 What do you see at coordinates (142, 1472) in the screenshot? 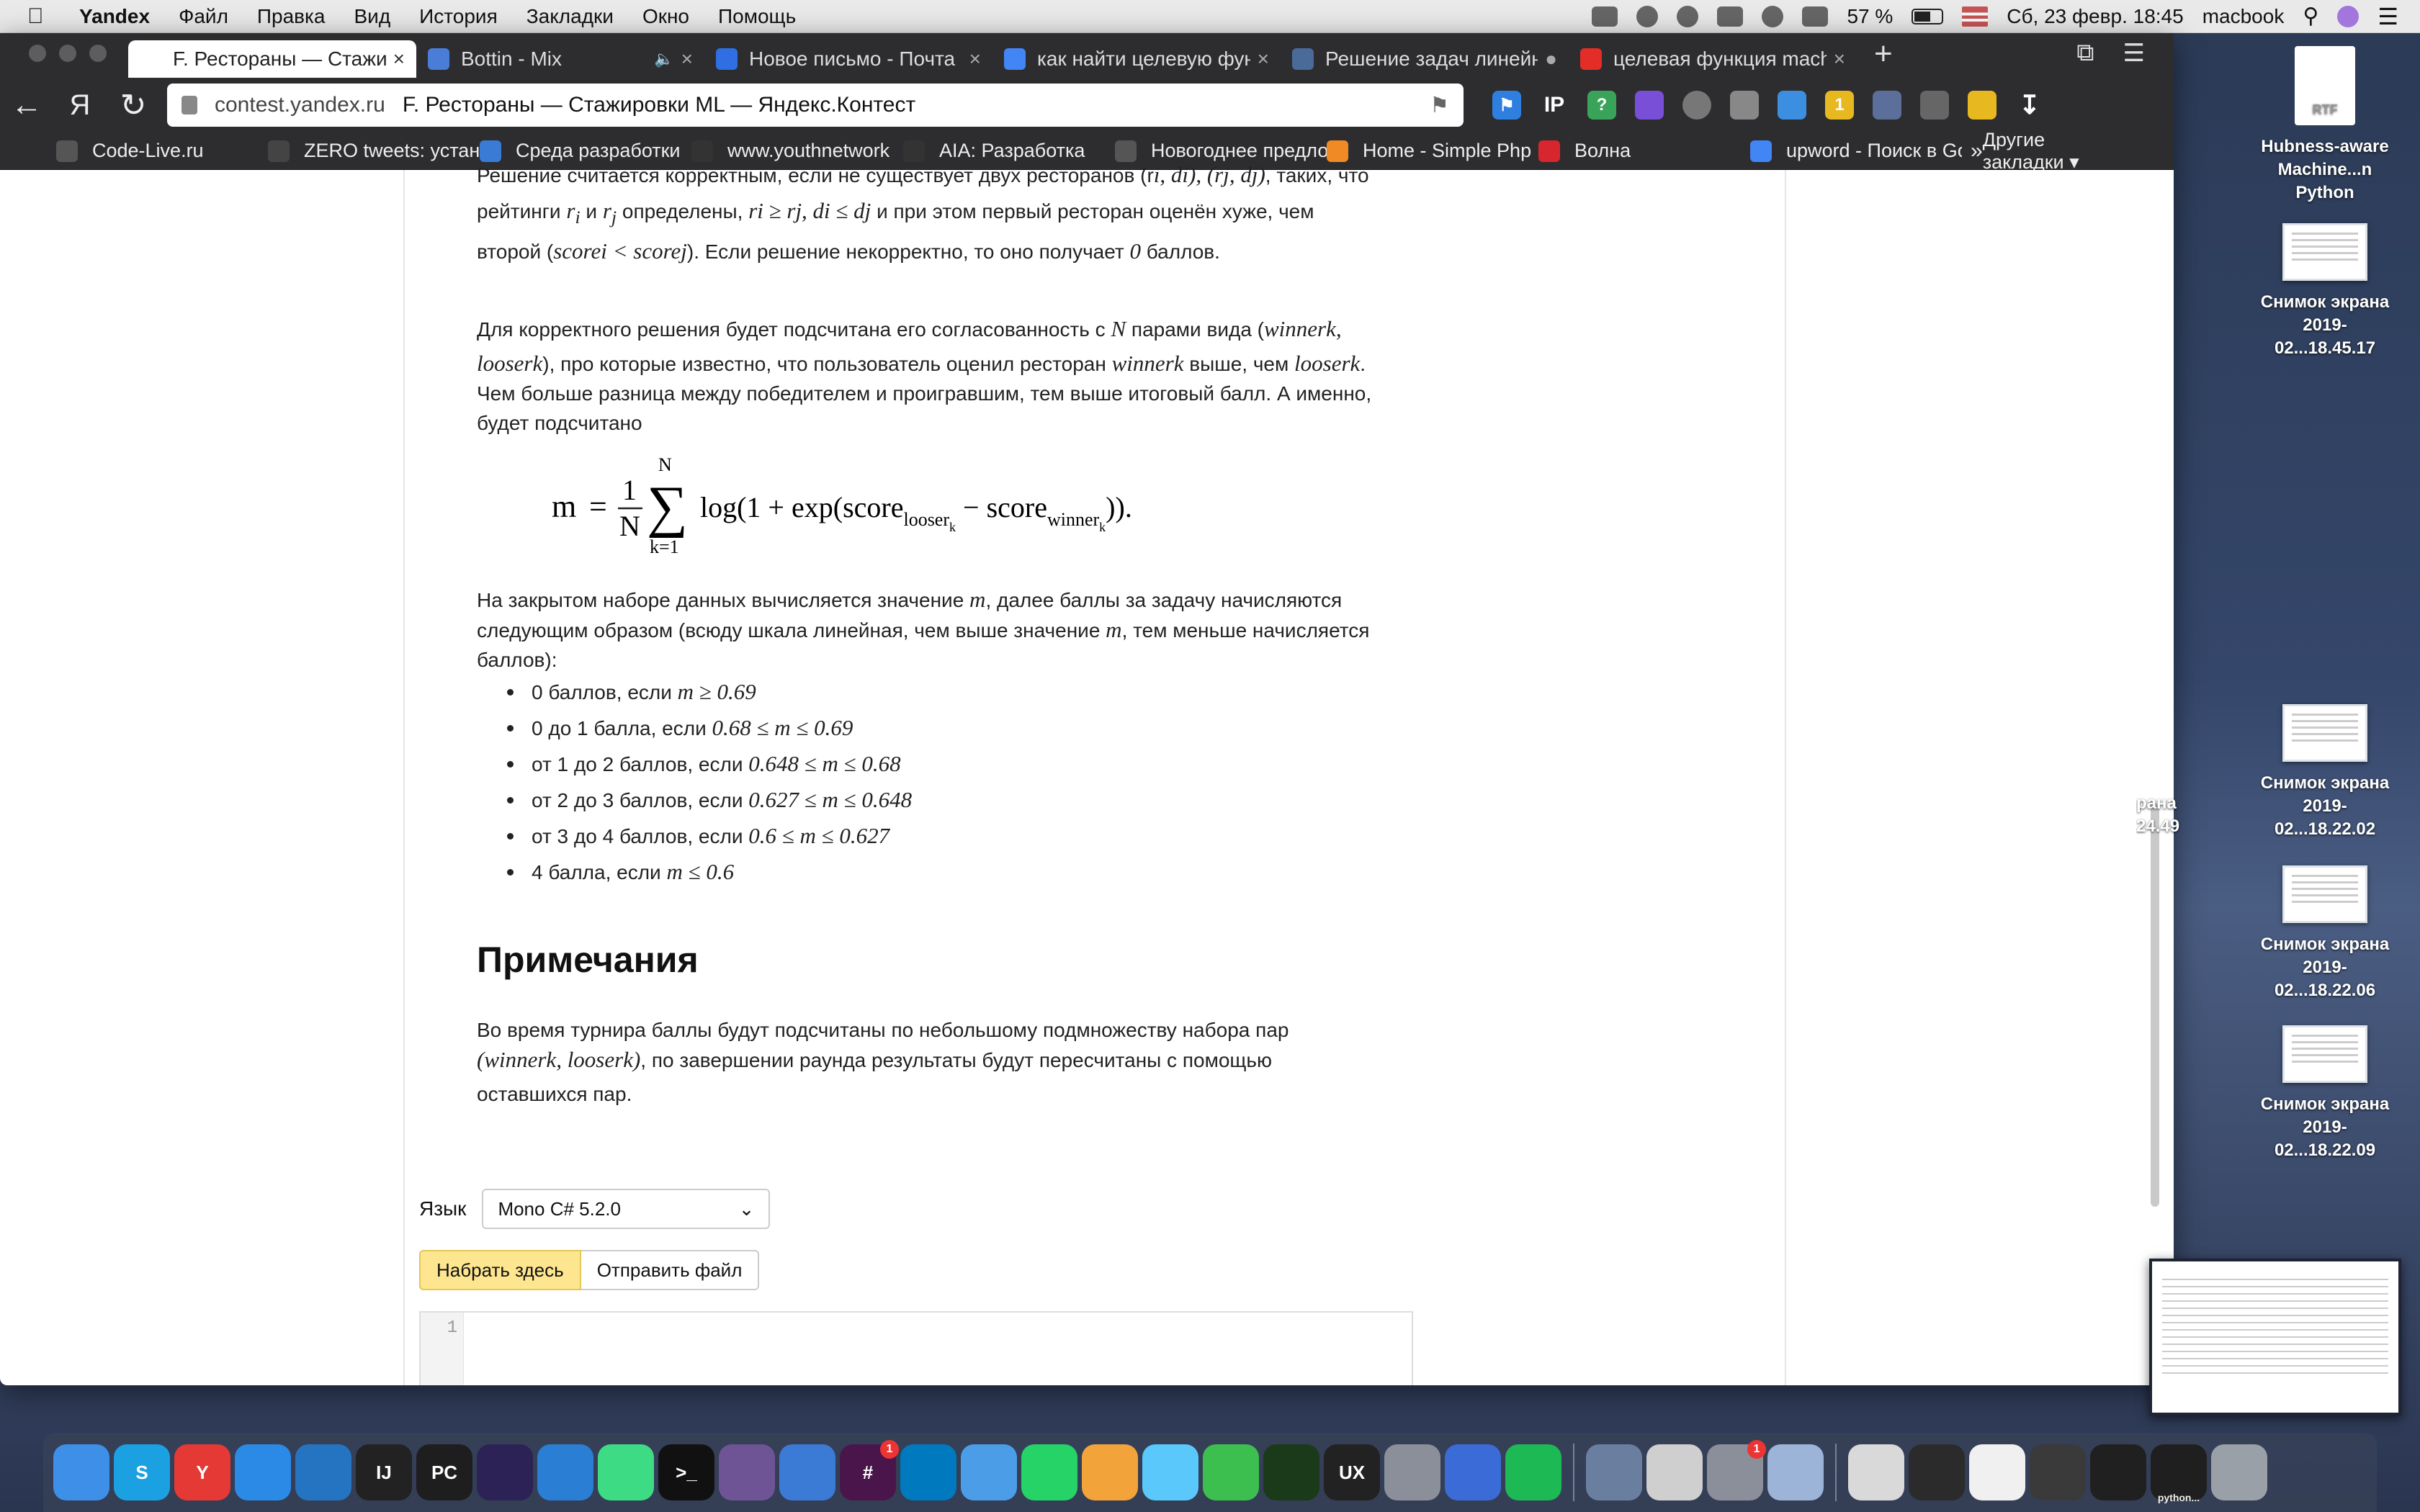
I see `skype-icon: S` at bounding box center [142, 1472].